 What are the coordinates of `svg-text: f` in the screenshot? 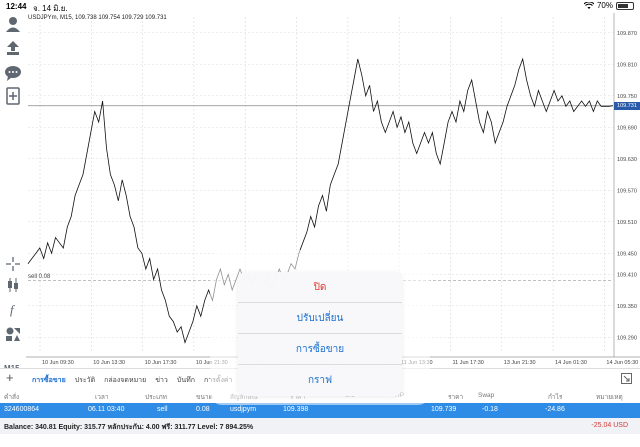 It's located at (13, 309).